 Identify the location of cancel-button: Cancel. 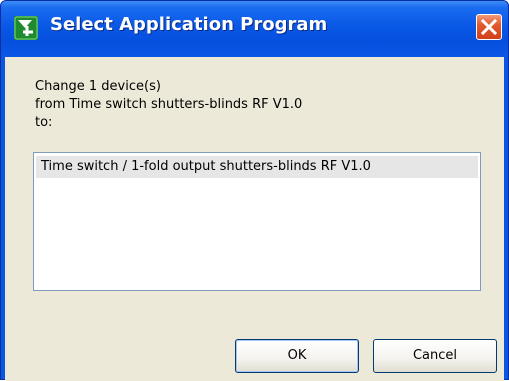
(435, 356).